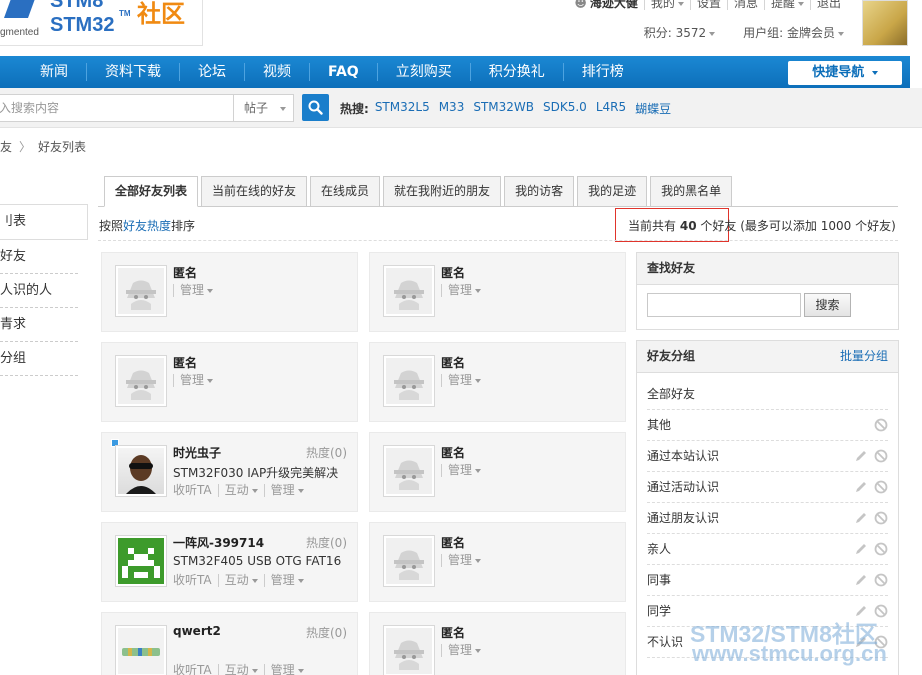 The height and width of the screenshot is (675, 922). I want to click on tab-blacklist: 我的黑名单, so click(691, 191).